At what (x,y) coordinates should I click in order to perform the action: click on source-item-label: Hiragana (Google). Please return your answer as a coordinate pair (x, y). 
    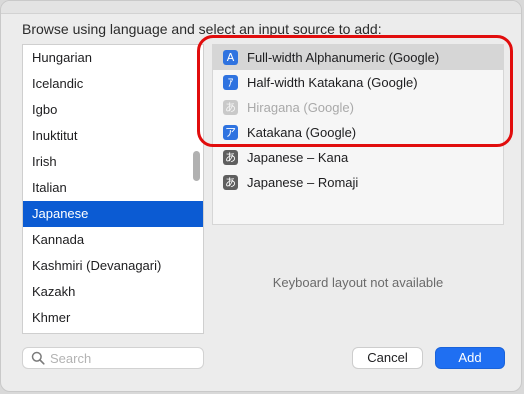
    Looking at the image, I should click on (300, 107).